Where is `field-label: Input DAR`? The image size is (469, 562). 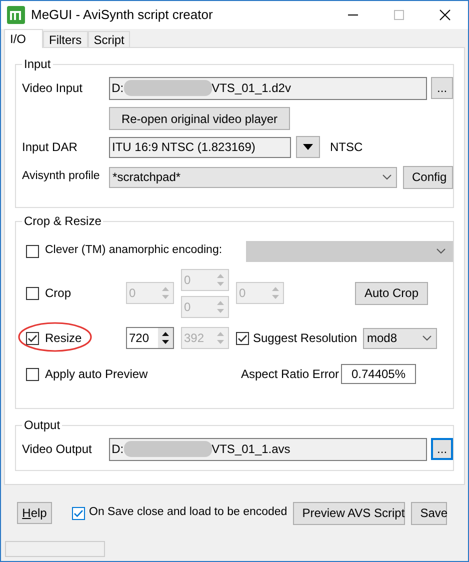 field-label: Input DAR is located at coordinates (50, 147).